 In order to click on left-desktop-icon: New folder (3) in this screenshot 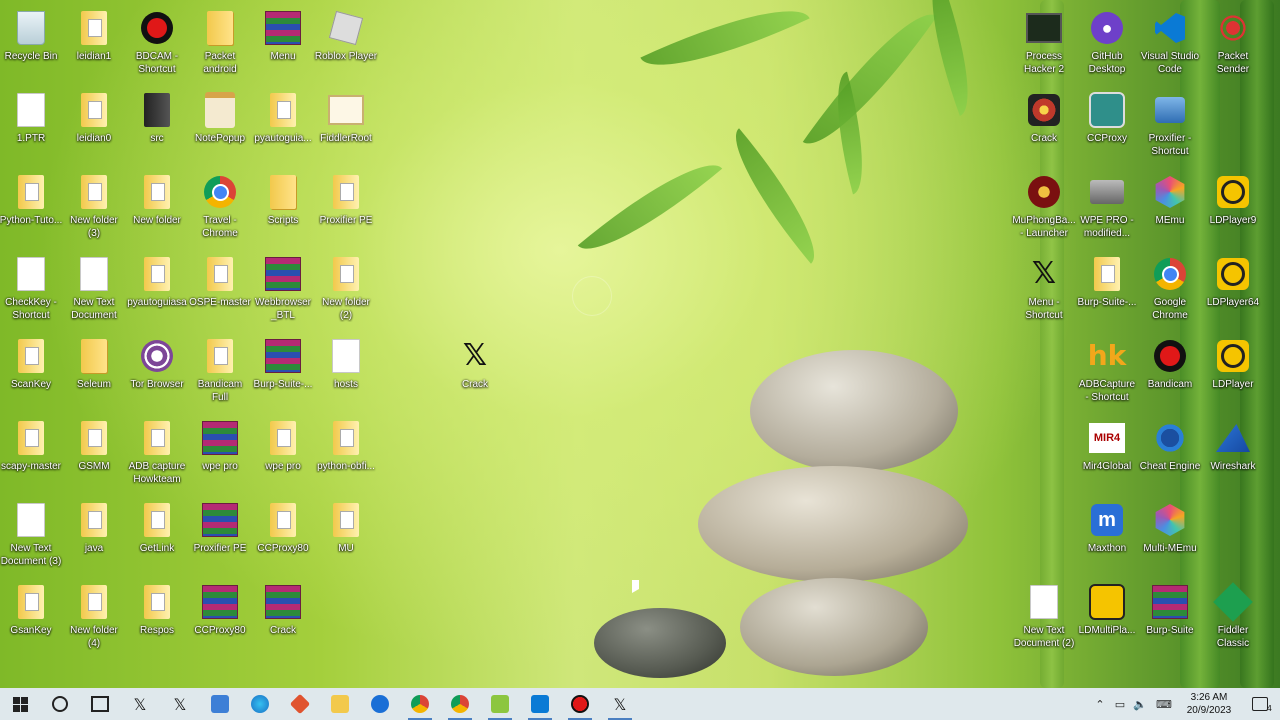, I will do `click(94, 208)`.